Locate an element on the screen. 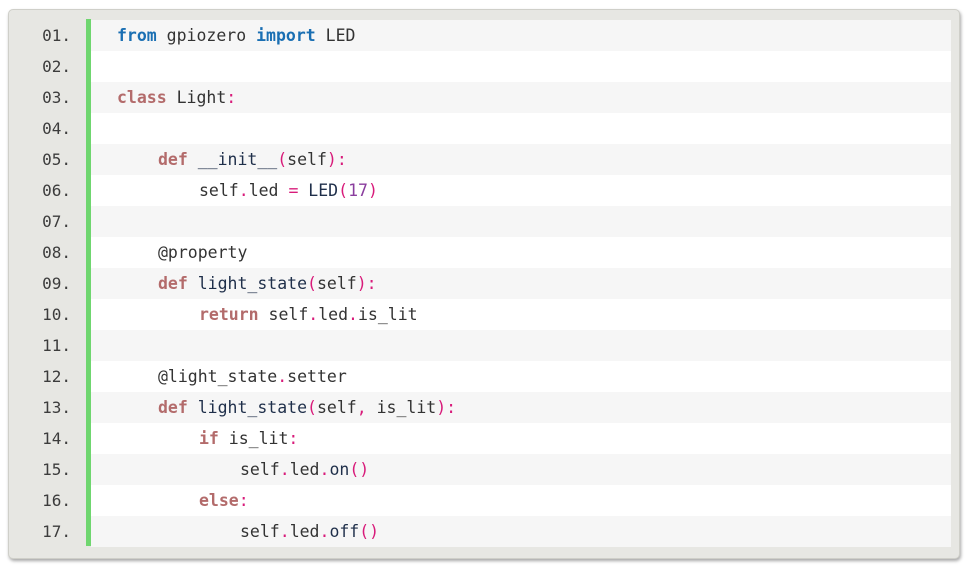 The image size is (970, 570). code-line: 01. from gpiozero import LED is located at coordinates (480, 35).